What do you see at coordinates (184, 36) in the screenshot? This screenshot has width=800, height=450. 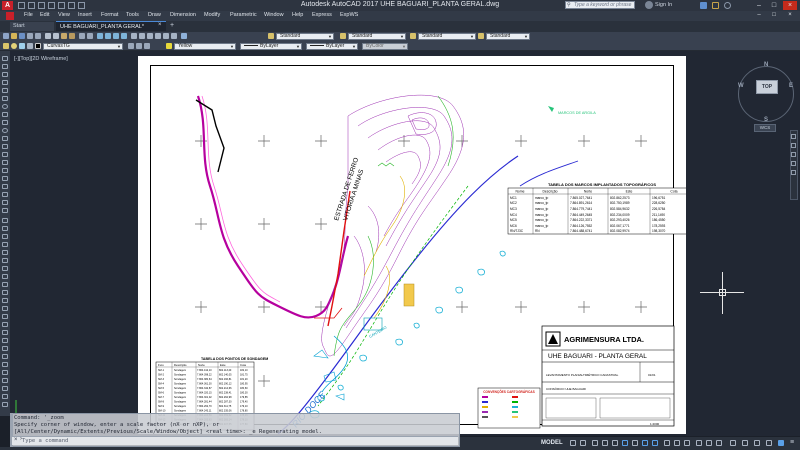 I see `help-toolbar-icon` at bounding box center [184, 36].